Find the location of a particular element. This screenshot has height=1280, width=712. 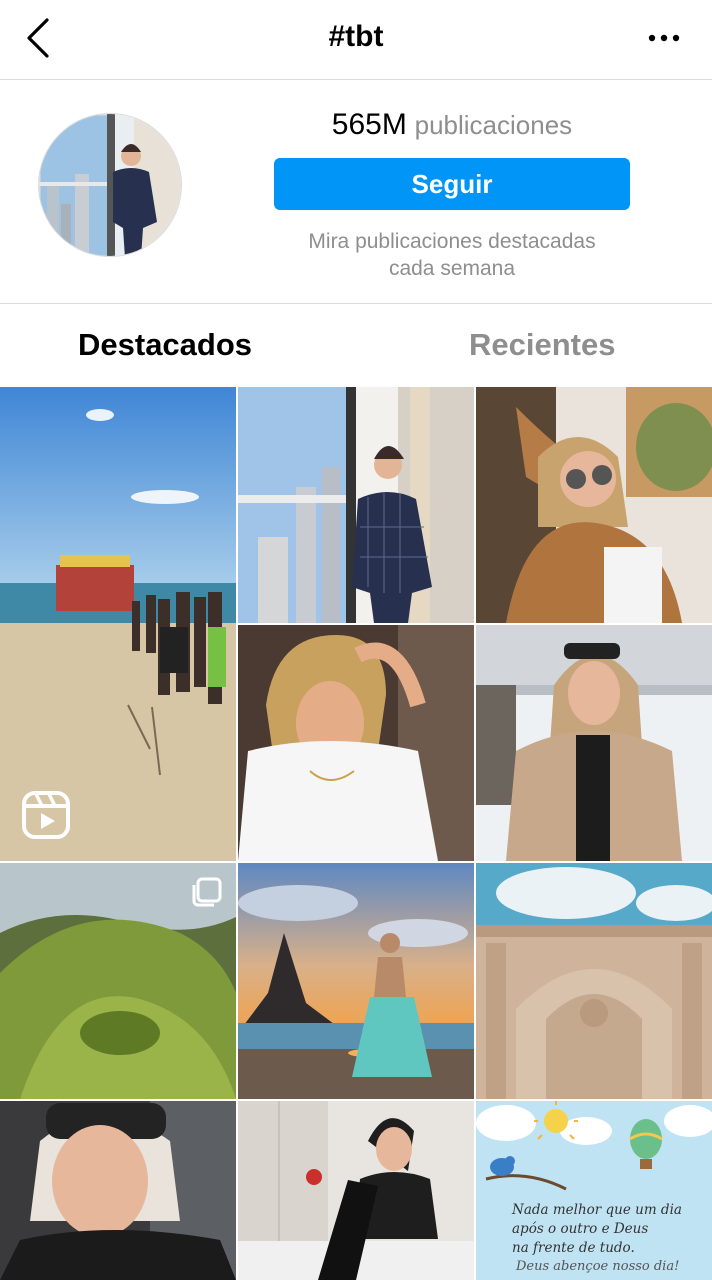

page-title: #tbt is located at coordinates (356, 36).